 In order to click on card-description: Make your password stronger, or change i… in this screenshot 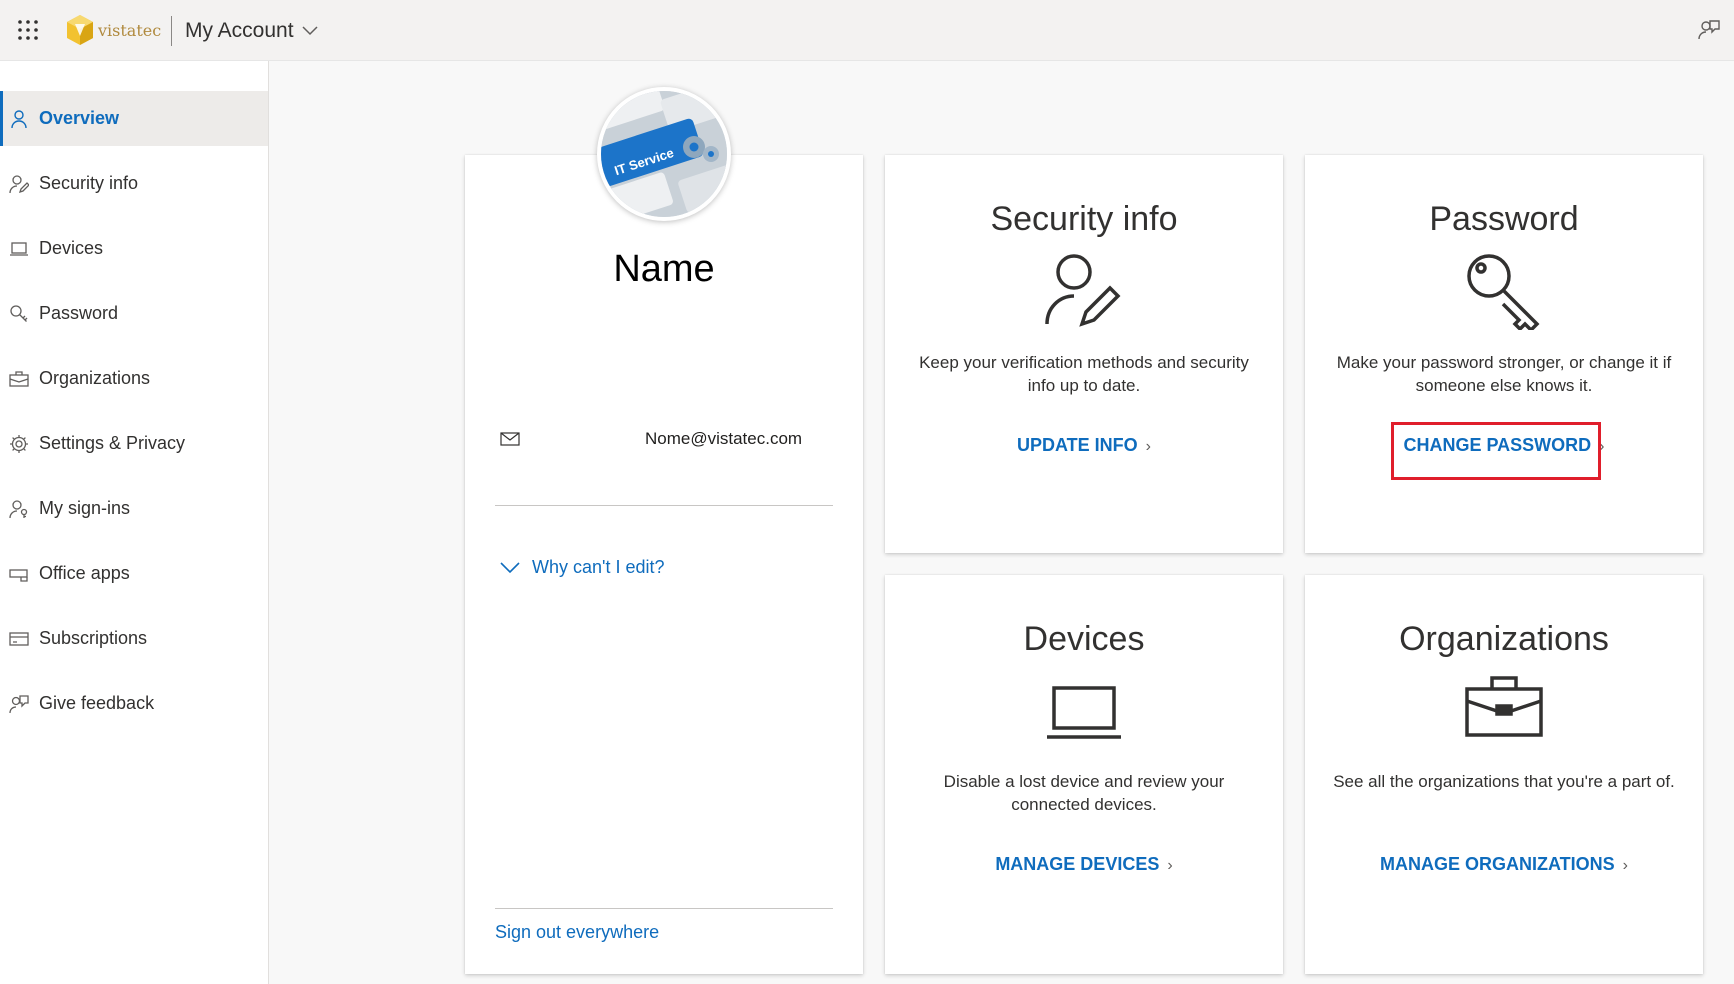, I will do `click(1504, 374)`.